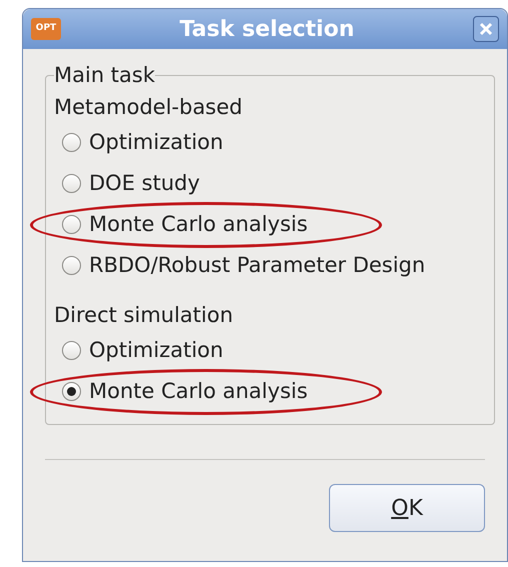  I want to click on close-icon, so click(486, 29).